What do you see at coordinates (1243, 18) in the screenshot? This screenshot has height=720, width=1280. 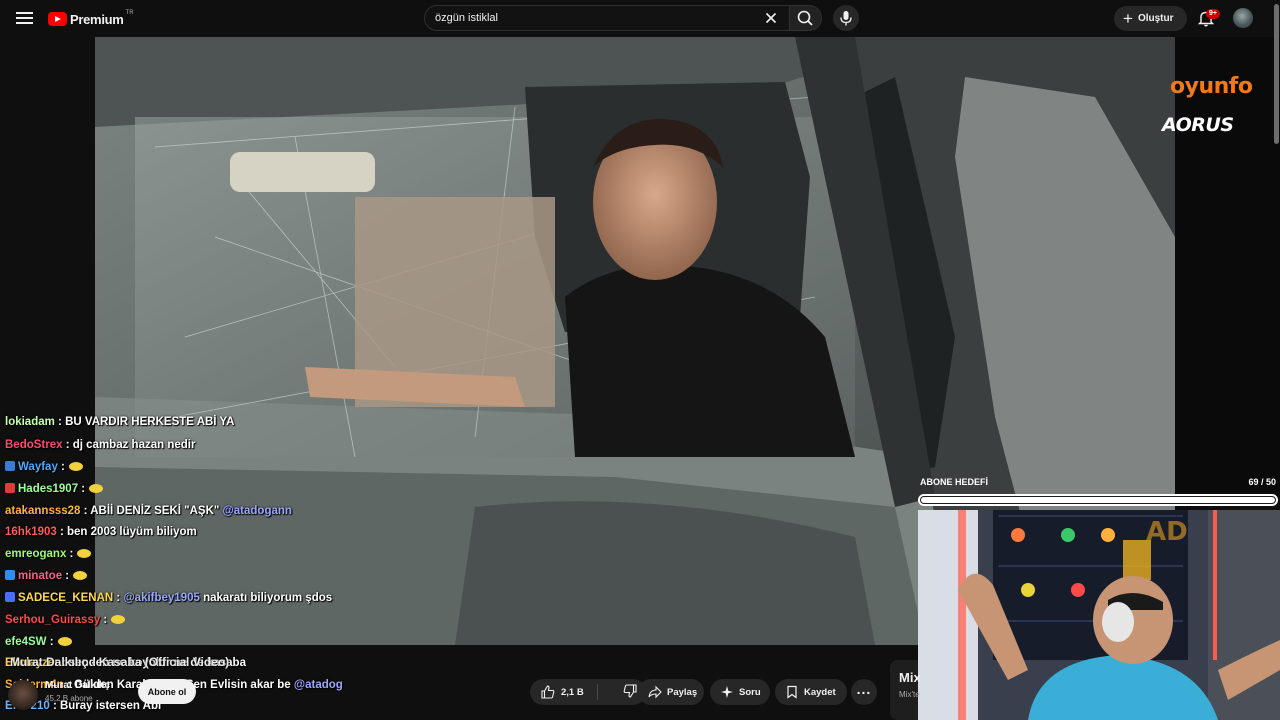 I see `account-avatar` at bounding box center [1243, 18].